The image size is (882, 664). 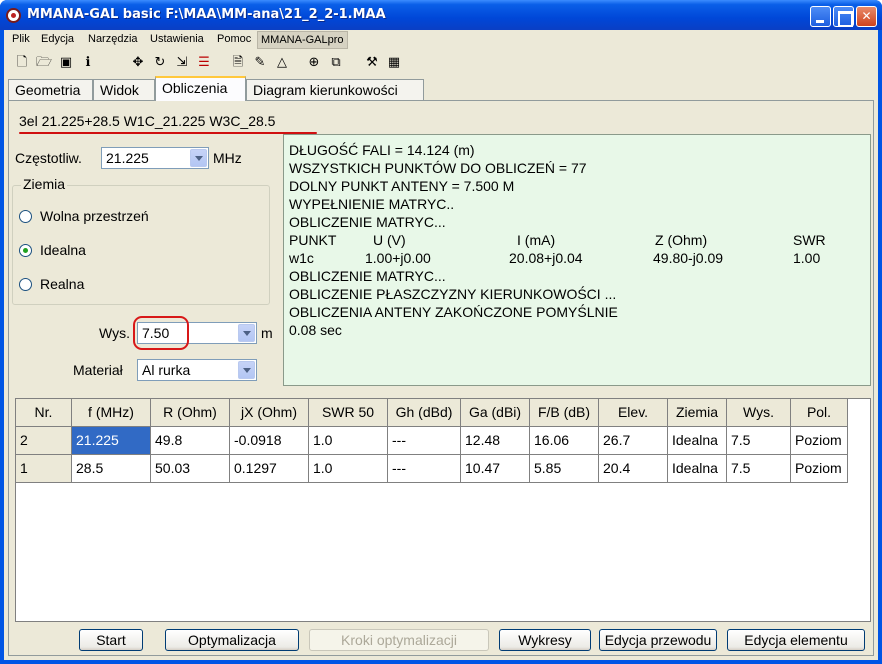 What do you see at coordinates (866, 16) in the screenshot?
I see `close-button: ✕` at bounding box center [866, 16].